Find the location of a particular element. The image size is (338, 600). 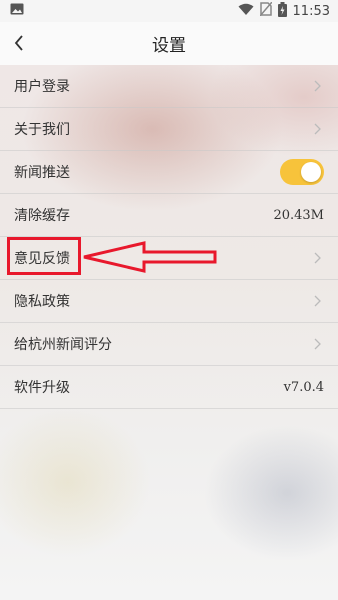

settings-row-label: 软件升级 is located at coordinates (42, 388).